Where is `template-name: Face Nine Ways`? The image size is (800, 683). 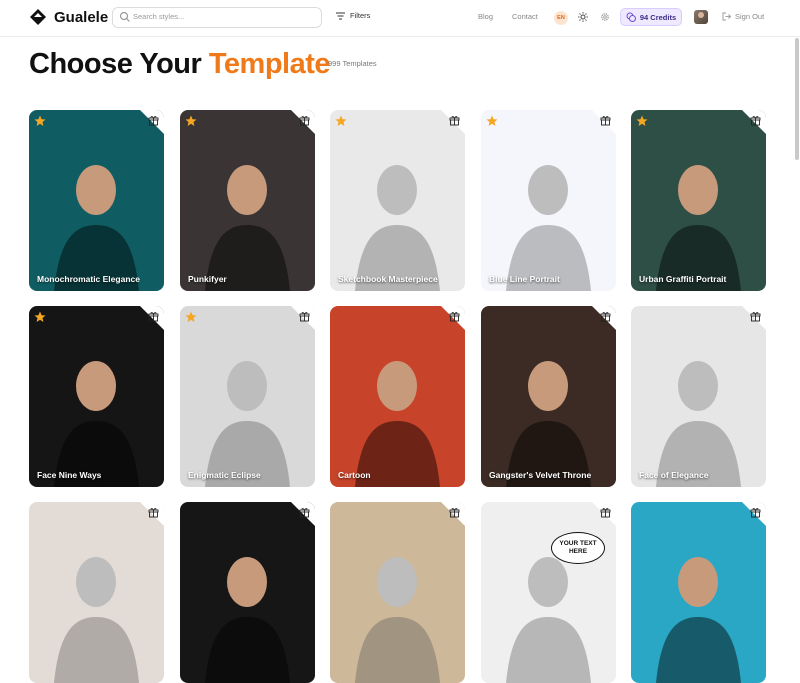
template-name: Face Nine Ways is located at coordinates (69, 475).